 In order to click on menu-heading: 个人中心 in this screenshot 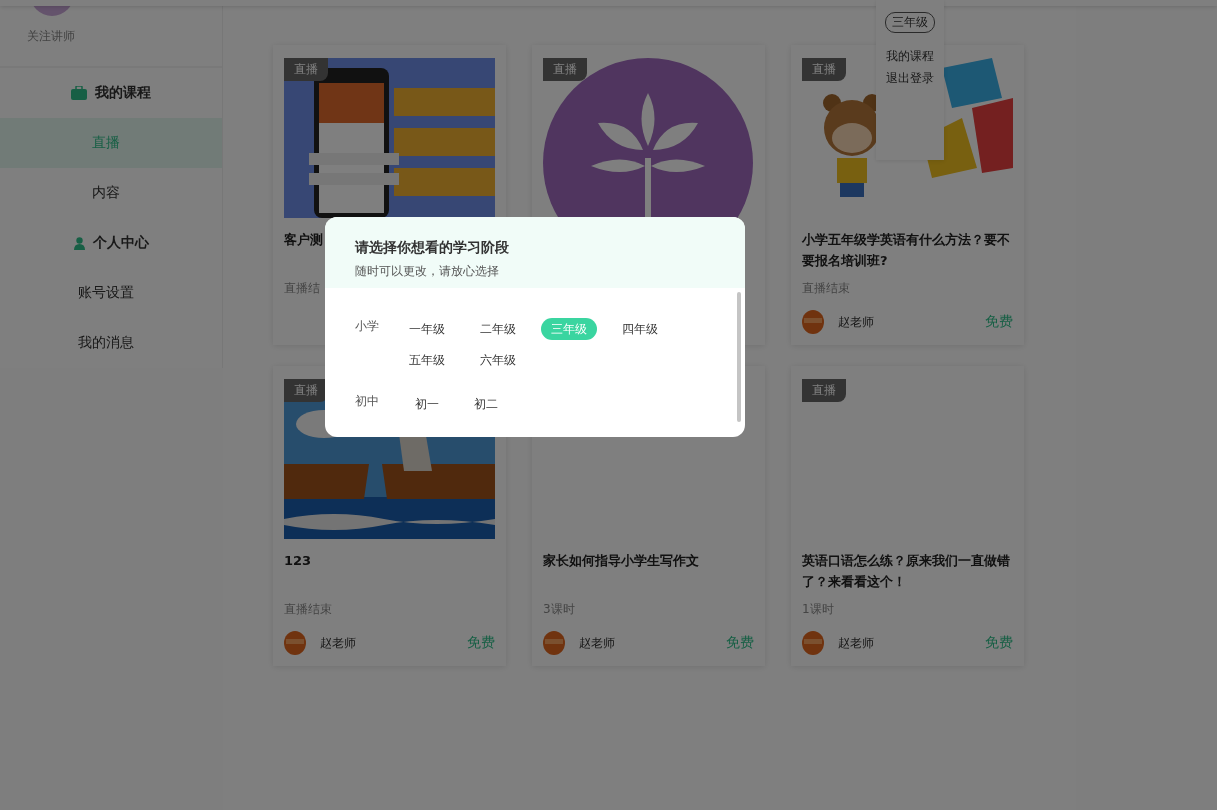, I will do `click(111, 243)`.